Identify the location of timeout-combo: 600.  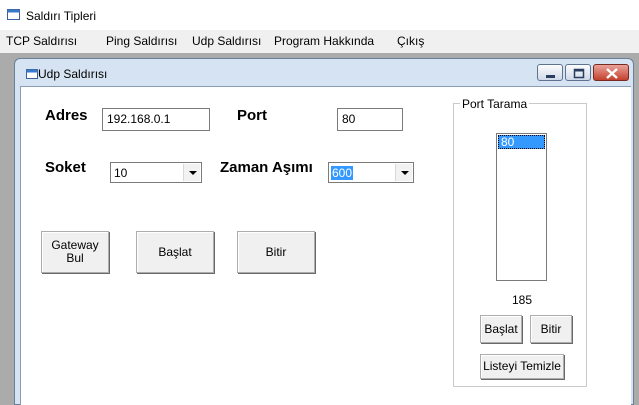
(371, 172).